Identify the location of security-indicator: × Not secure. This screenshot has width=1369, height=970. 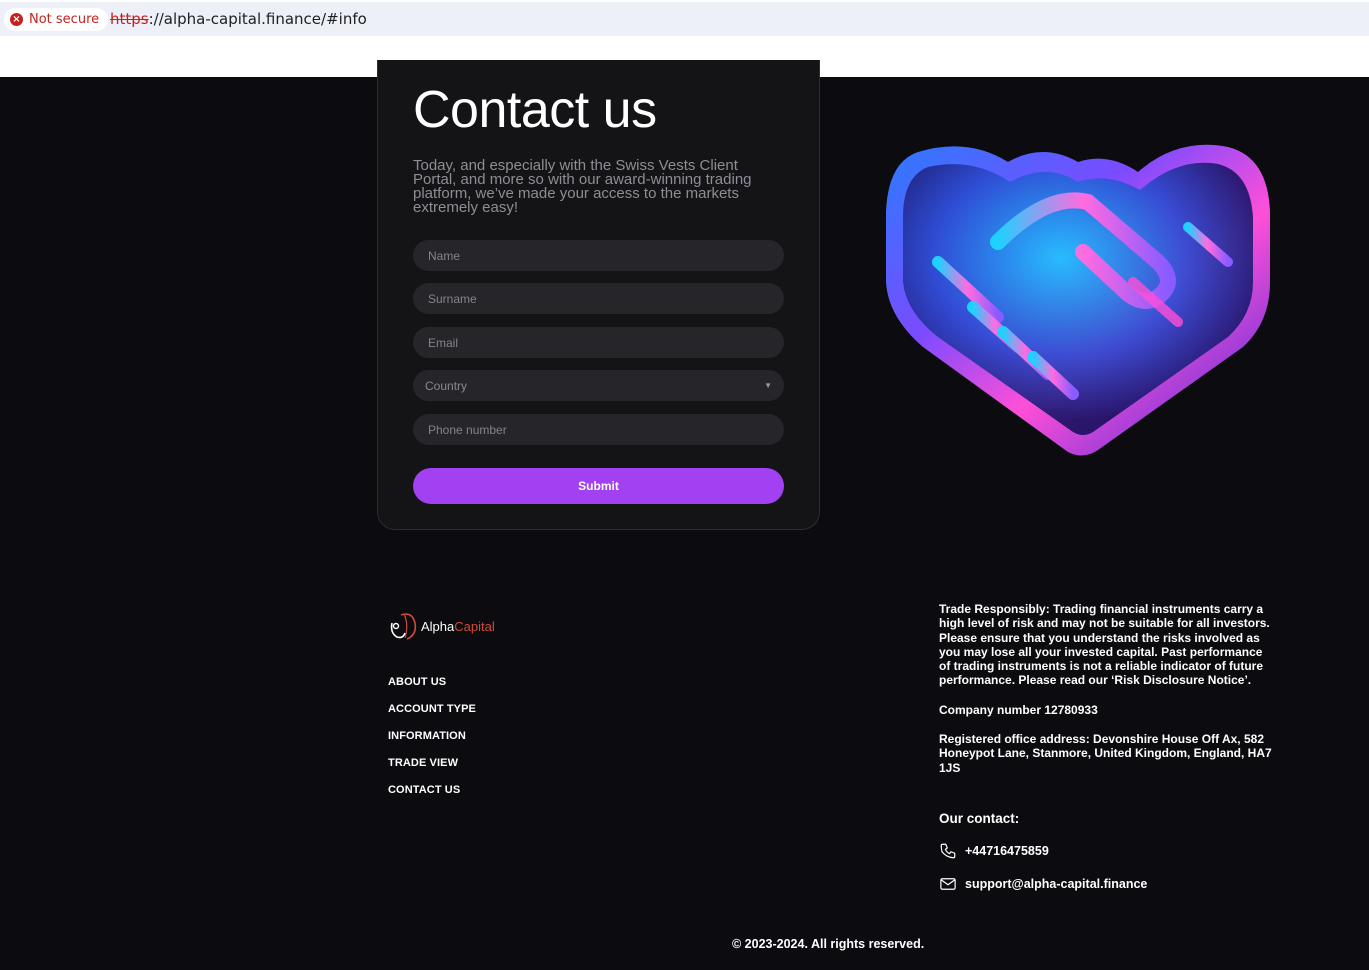
(56, 19).